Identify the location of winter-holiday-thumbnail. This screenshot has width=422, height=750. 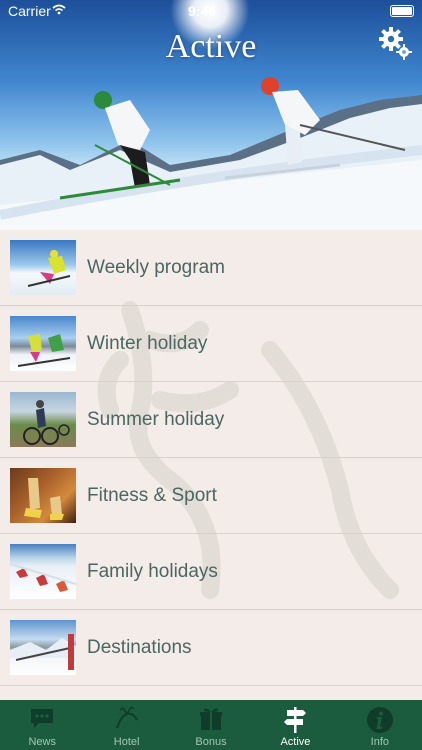
(43, 343).